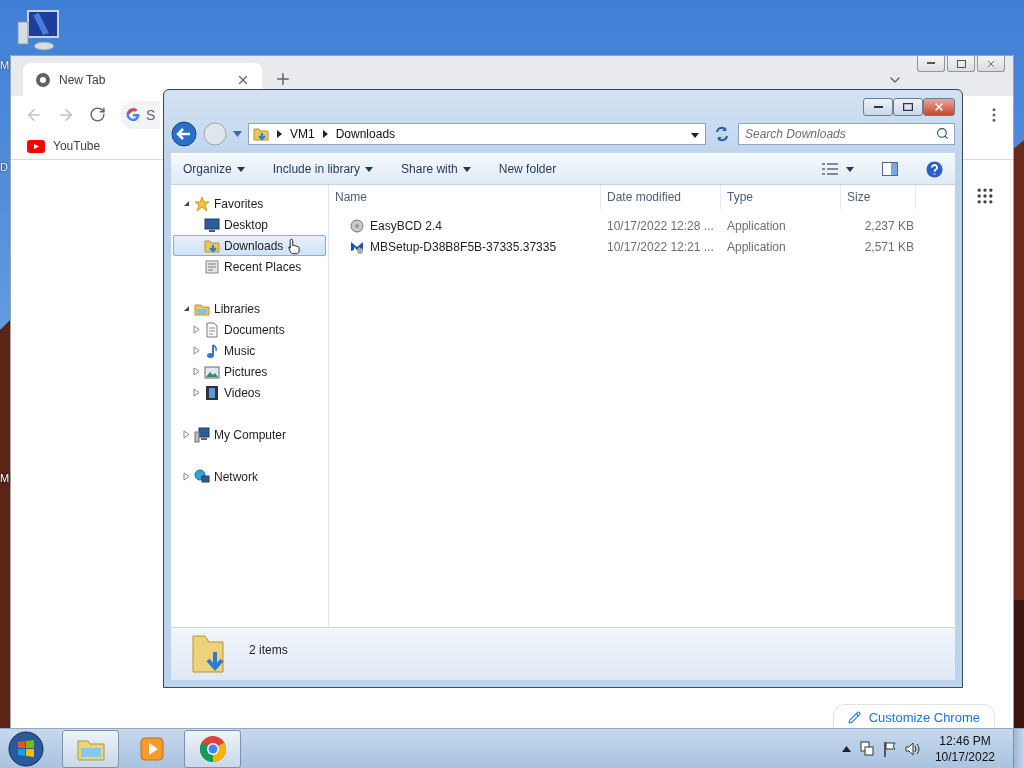 The width and height of the screenshot is (1024, 768). Describe the element at coordinates (846, 134) in the screenshot. I see `search-field: Search Downloads` at that location.